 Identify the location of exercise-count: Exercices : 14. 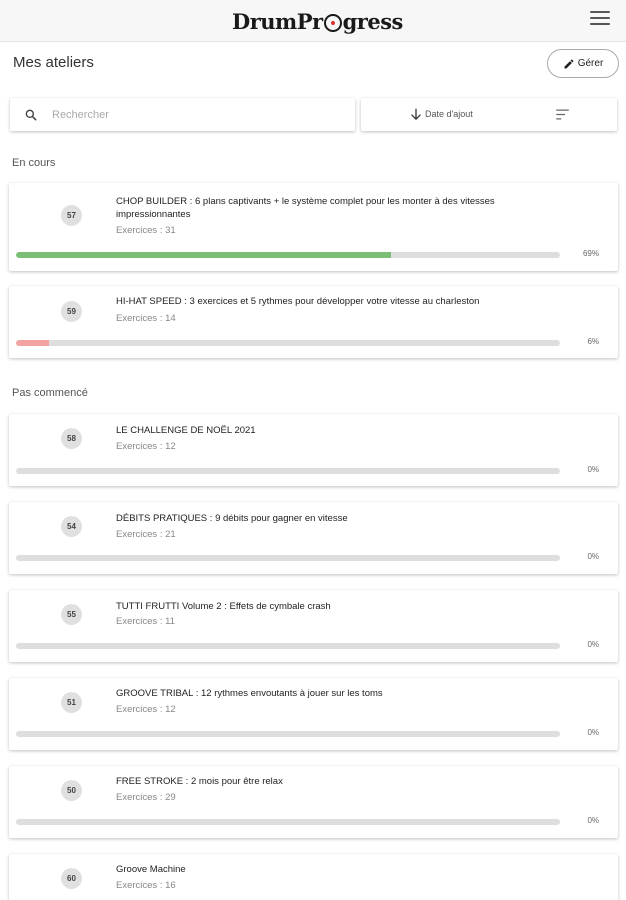
(146, 318).